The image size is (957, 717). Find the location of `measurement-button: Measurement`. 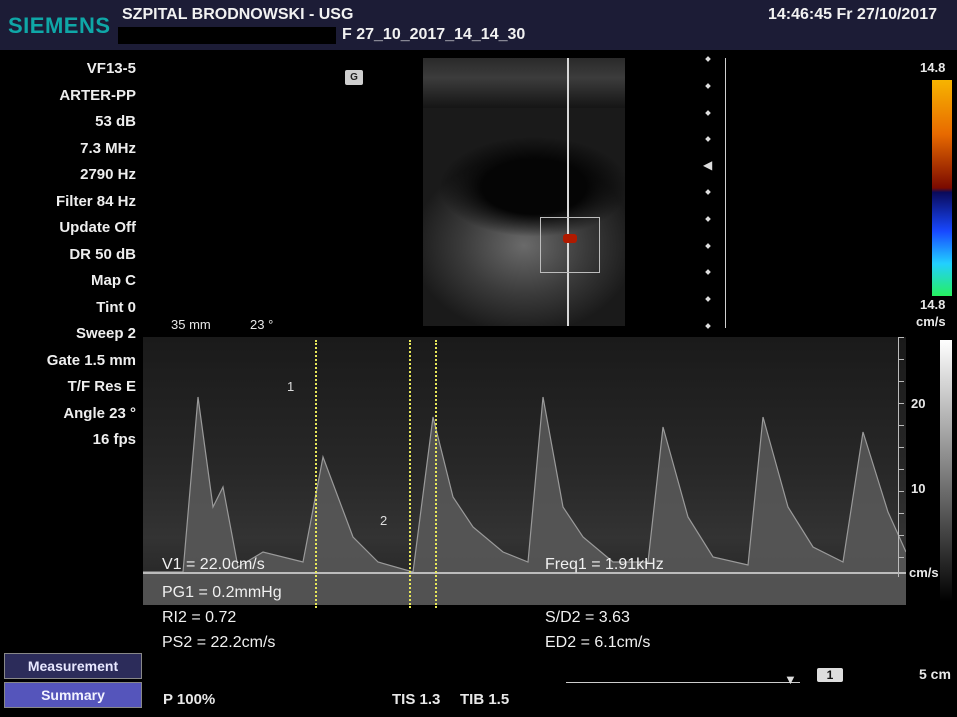

measurement-button: Measurement is located at coordinates (73, 666).